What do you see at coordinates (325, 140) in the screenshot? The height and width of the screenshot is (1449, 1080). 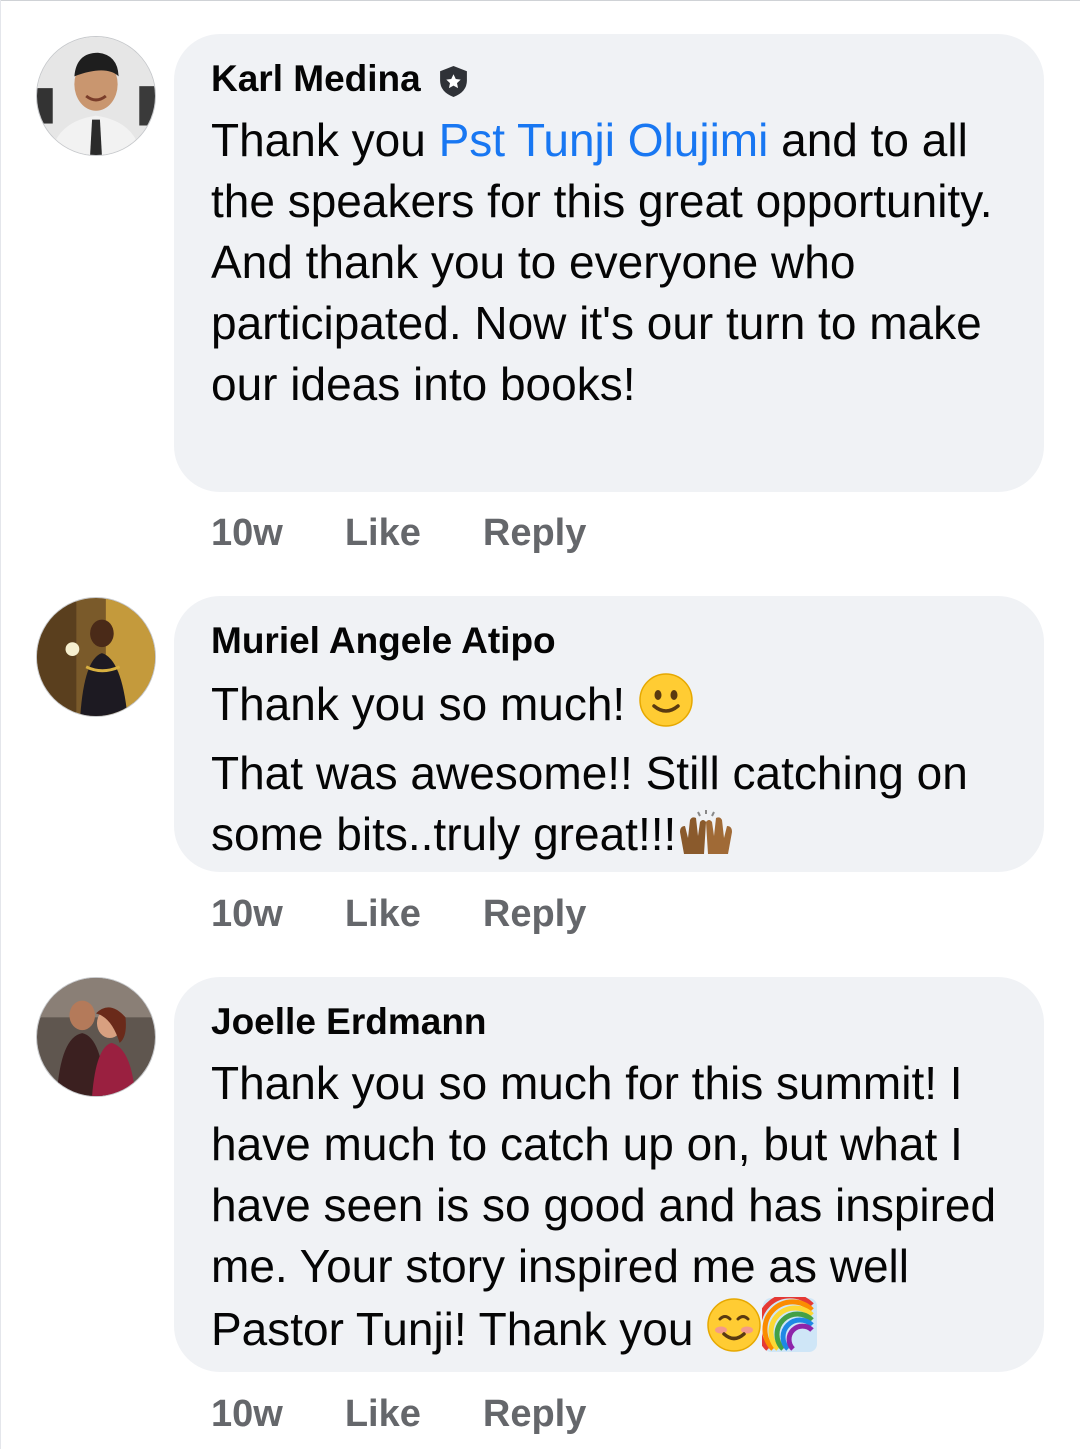 I see `comment-text-part: Thank you` at bounding box center [325, 140].